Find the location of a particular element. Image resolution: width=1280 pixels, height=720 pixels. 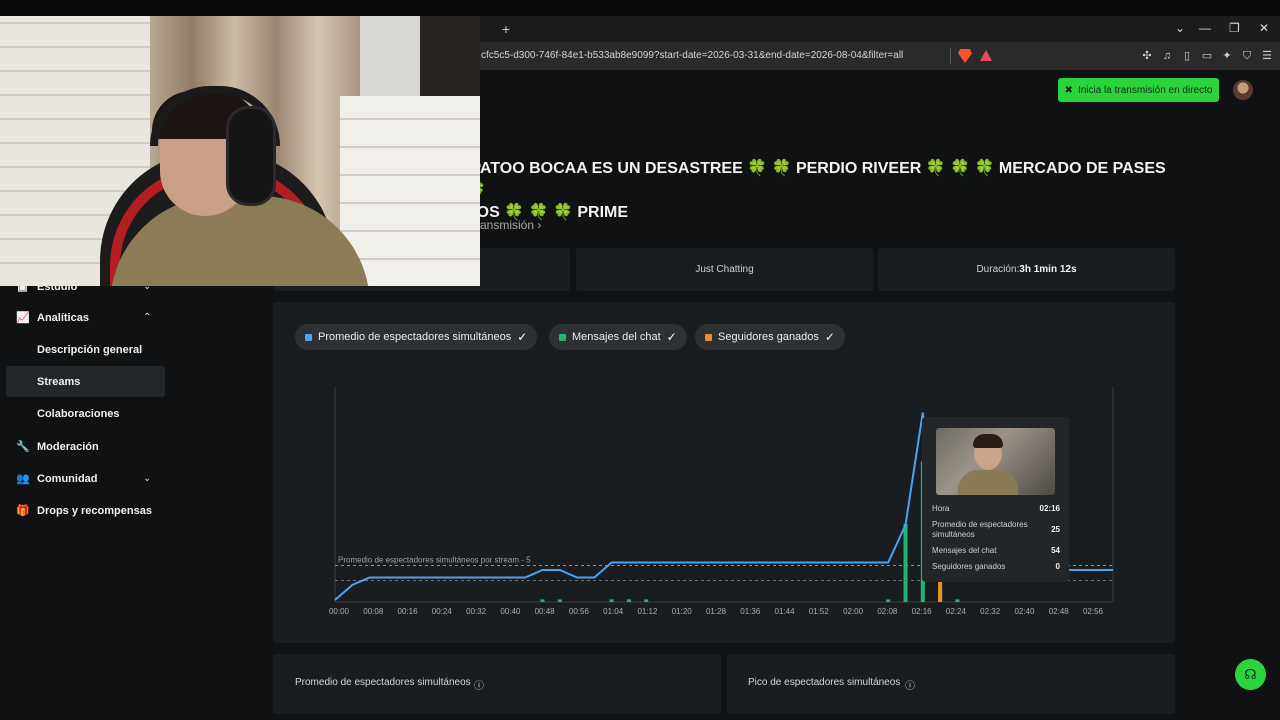

tooltip-hour-label: Hora is located at coordinates (941, 508).